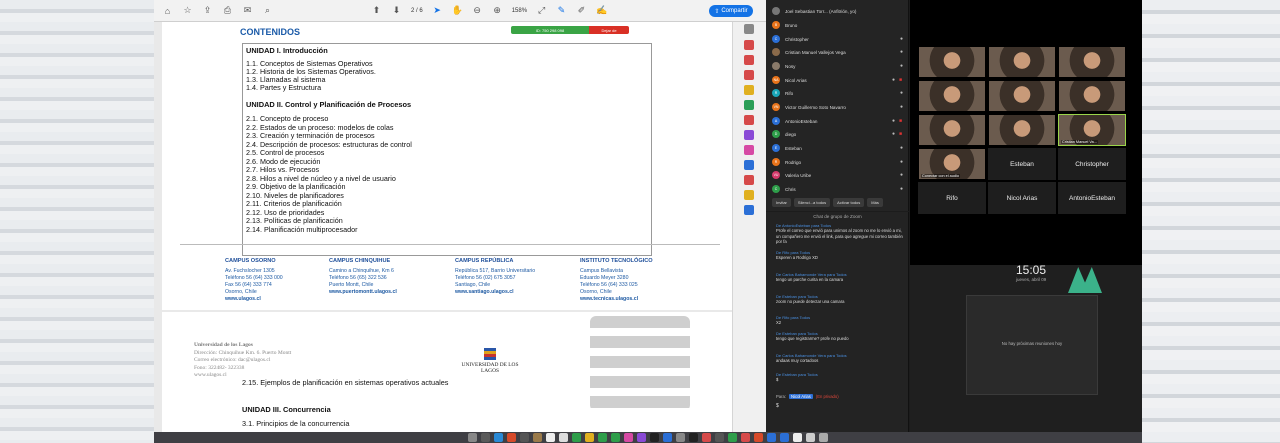  What do you see at coordinates (777, 406) in the screenshot?
I see `chat-input: $` at bounding box center [777, 406].